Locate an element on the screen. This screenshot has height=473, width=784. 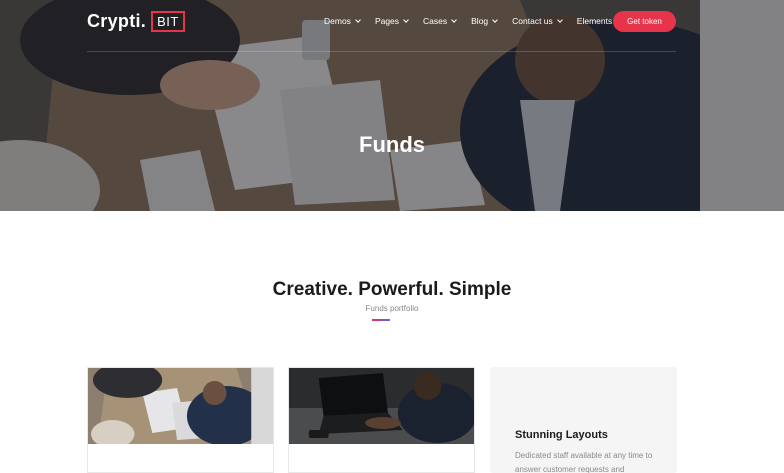
menu-item-label: Pages is located at coordinates (387, 21).